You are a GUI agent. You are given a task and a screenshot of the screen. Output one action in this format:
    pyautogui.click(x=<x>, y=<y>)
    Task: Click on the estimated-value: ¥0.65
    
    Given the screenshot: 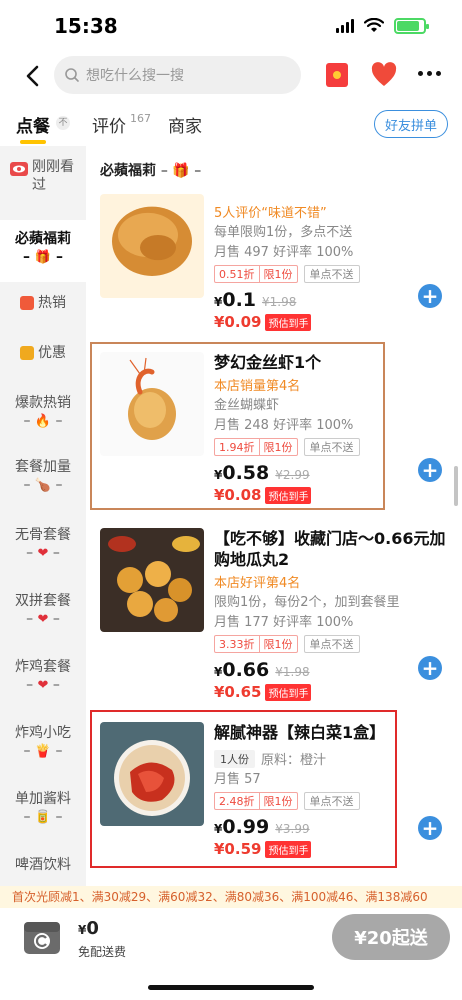 What is the action you would take?
    pyautogui.click(x=238, y=692)
    